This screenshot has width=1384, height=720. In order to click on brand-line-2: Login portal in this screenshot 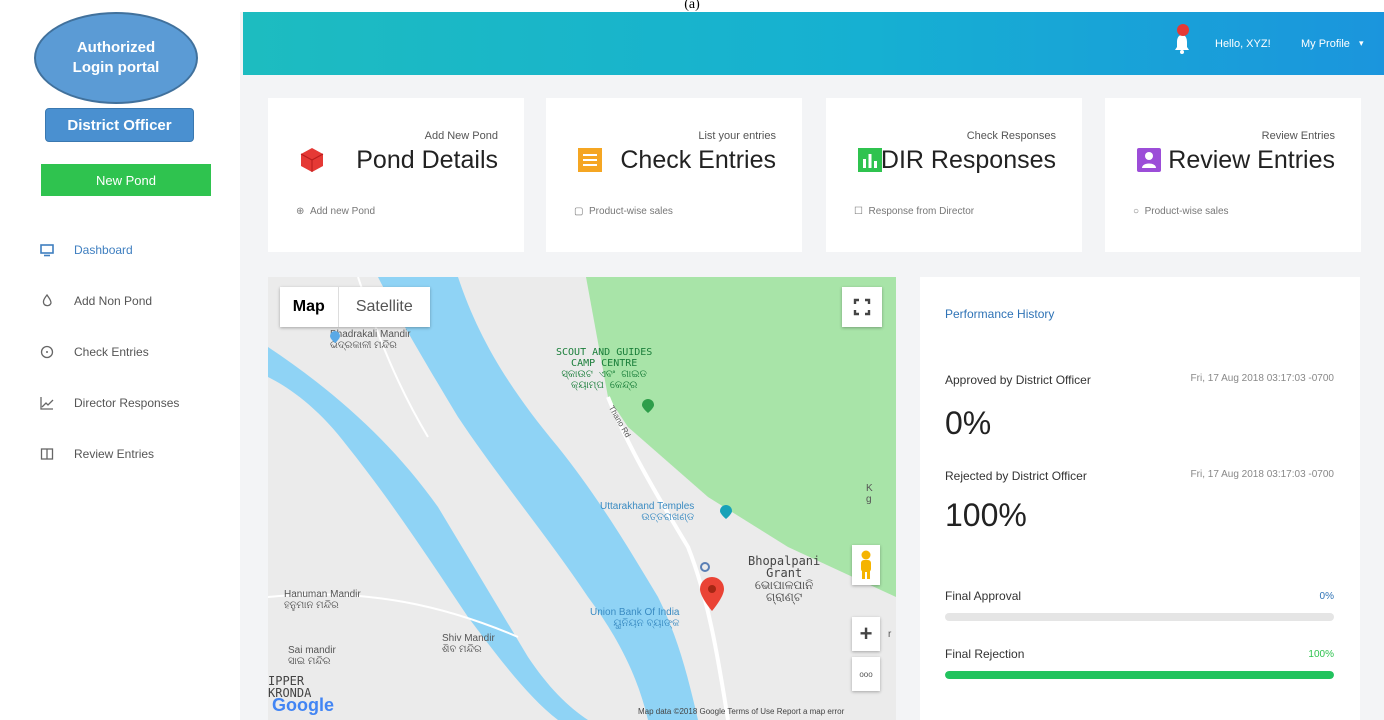, I will do `click(116, 67)`.